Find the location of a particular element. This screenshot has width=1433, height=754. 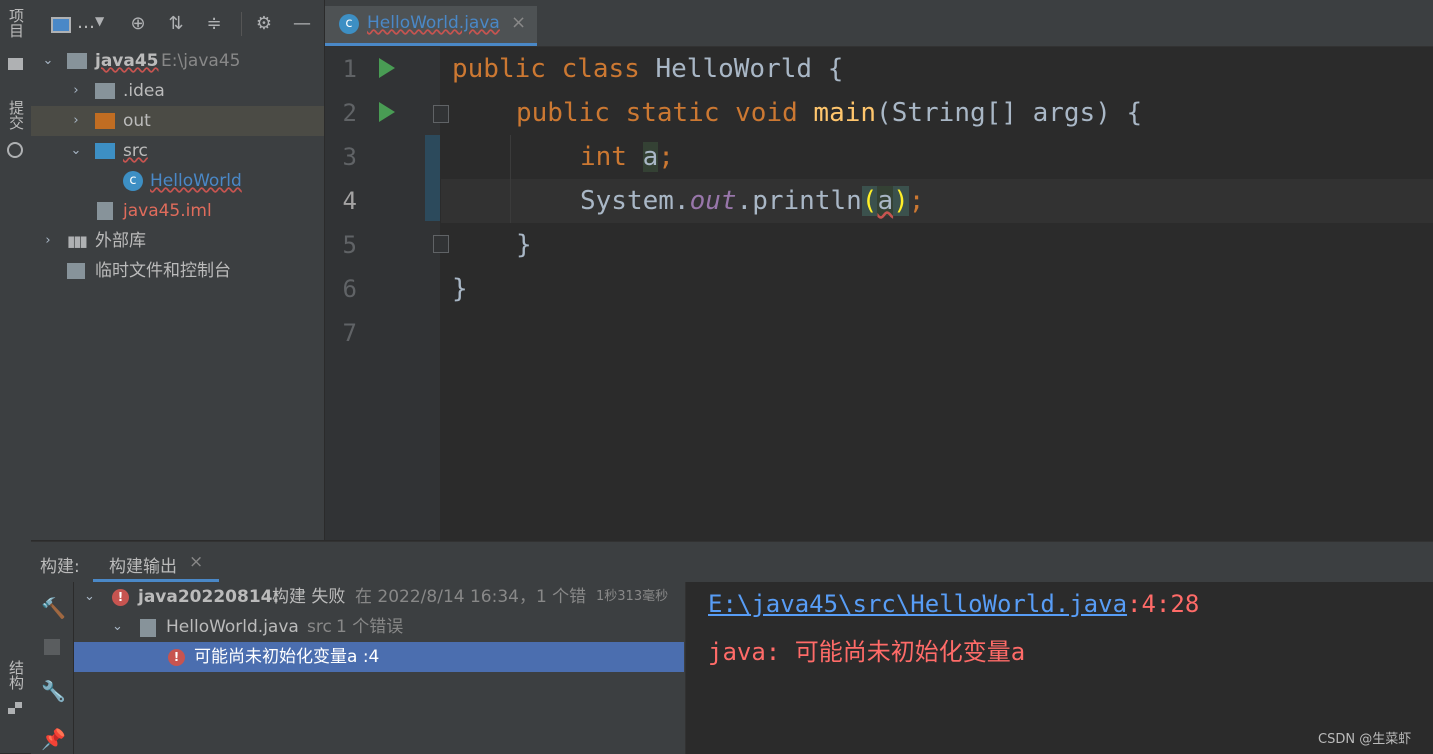

tree-item-helloworld: c HelloWorld is located at coordinates (177, 181).